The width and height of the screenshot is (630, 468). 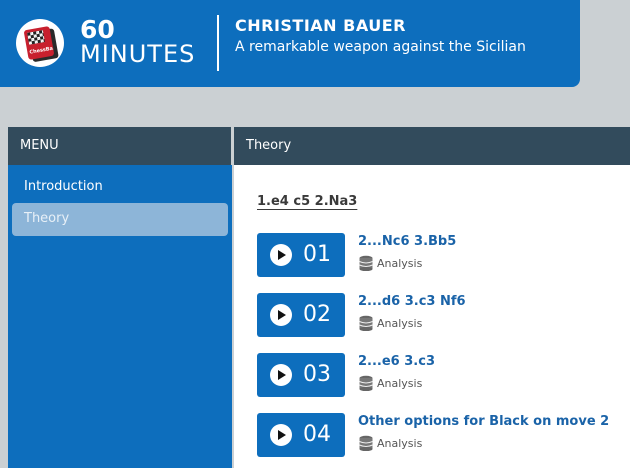 I want to click on play-button: 02, so click(x=301, y=315).